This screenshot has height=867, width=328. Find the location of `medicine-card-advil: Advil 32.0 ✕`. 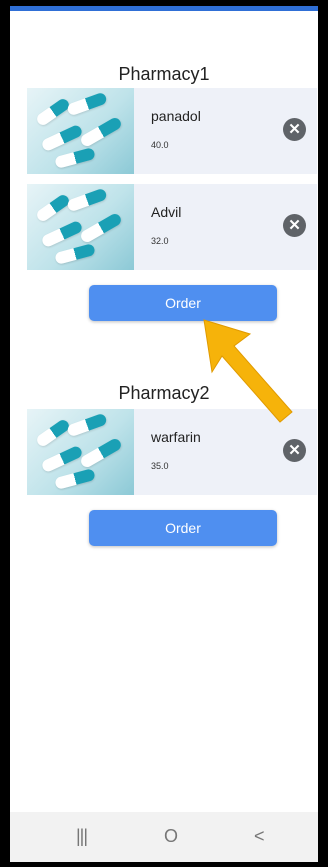

medicine-card-advil: Advil 32.0 ✕ is located at coordinates (172, 227).